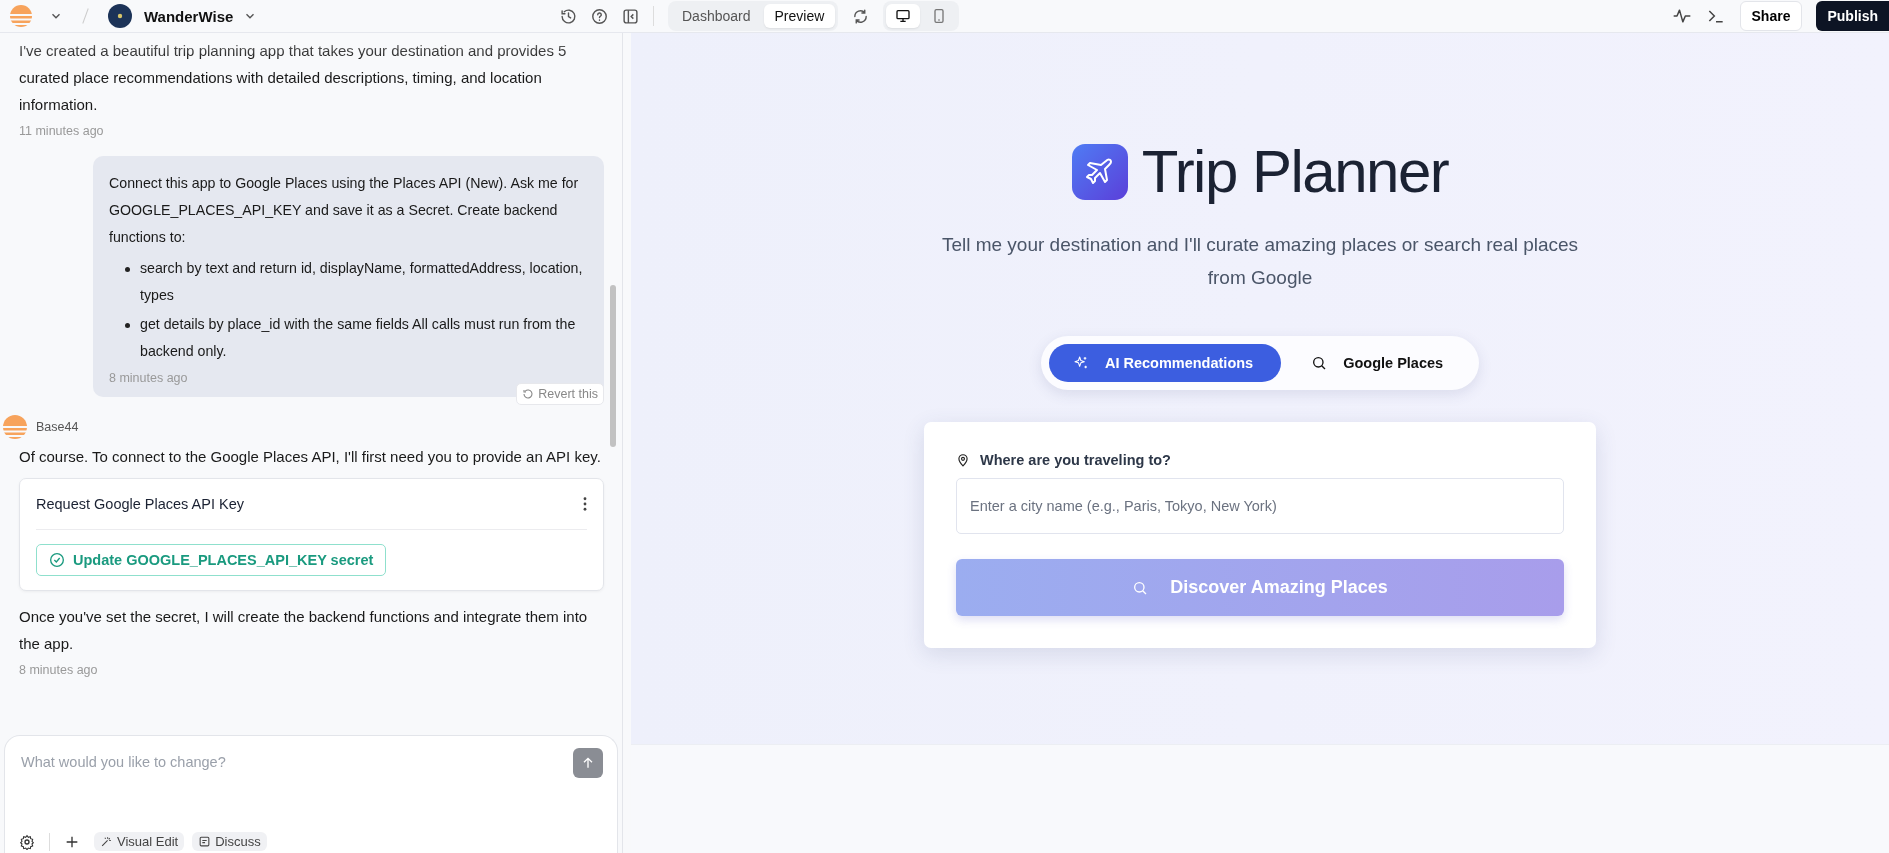 The height and width of the screenshot is (853, 1889). Describe the element at coordinates (106, 841) in the screenshot. I see `wand-icon` at that location.